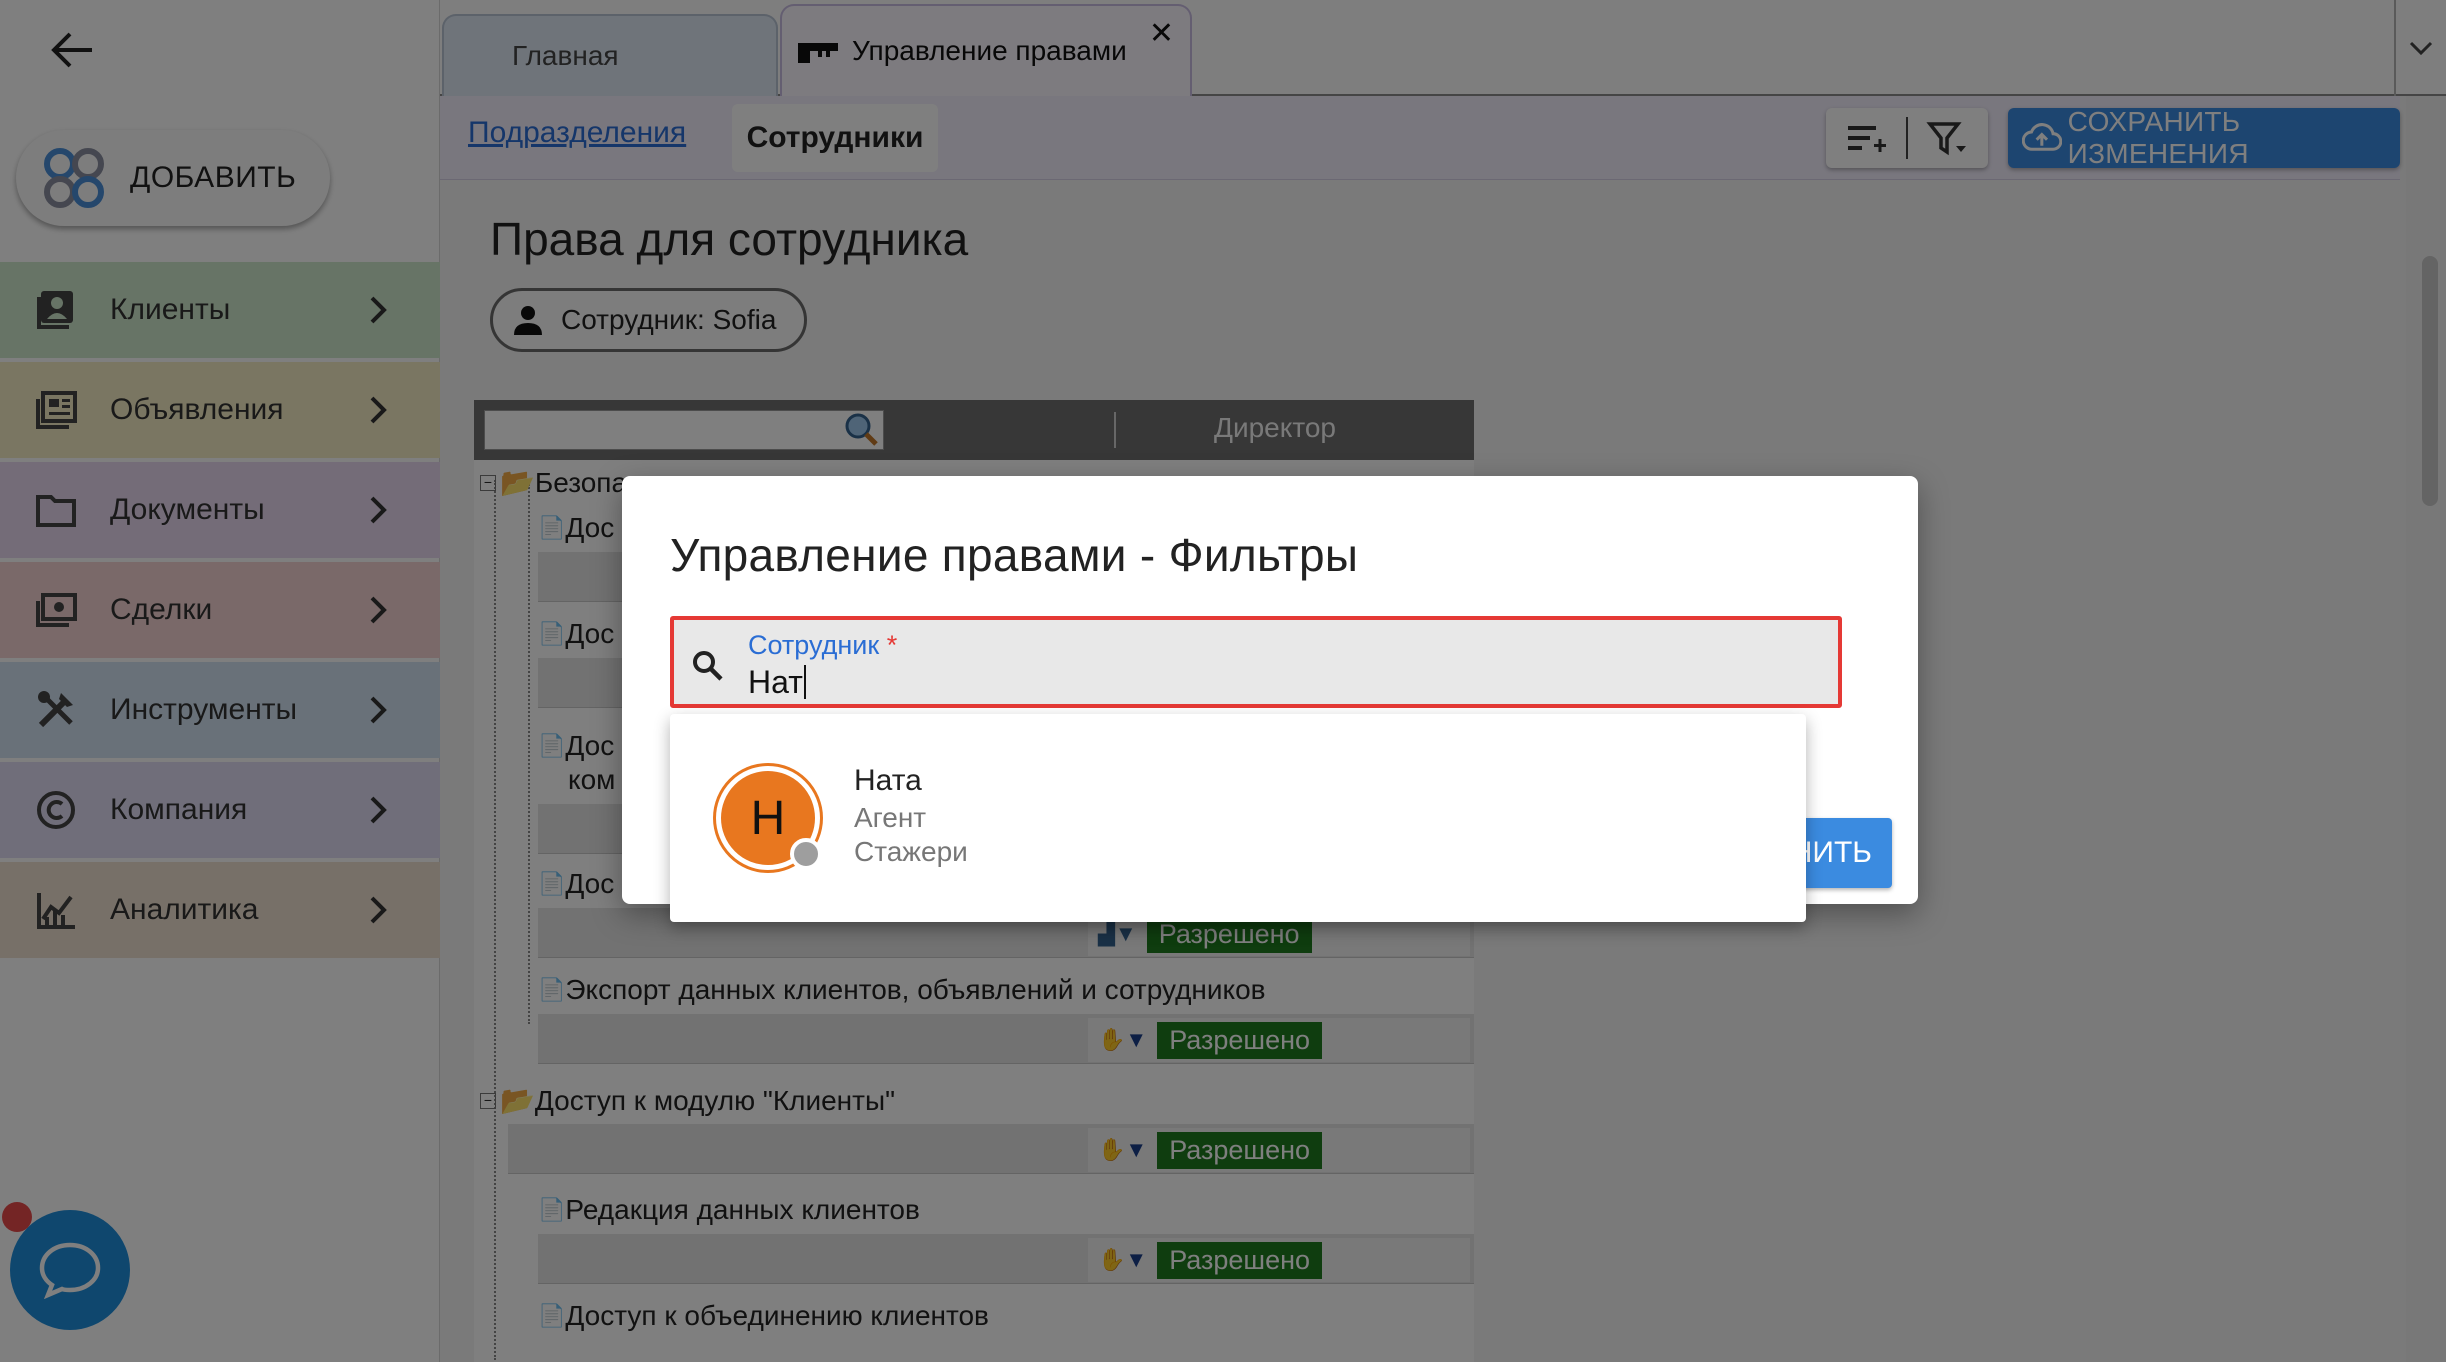  What do you see at coordinates (708, 666) in the screenshot?
I see `search-icon` at bounding box center [708, 666].